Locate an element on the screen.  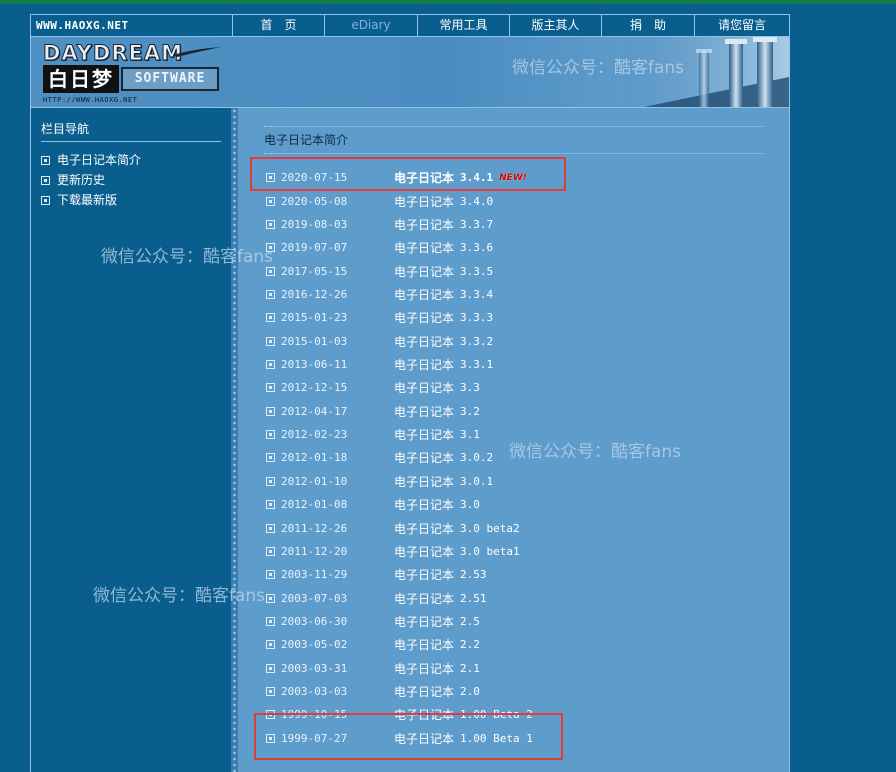
version-number: 3.3.5 is located at coordinates (476, 271).